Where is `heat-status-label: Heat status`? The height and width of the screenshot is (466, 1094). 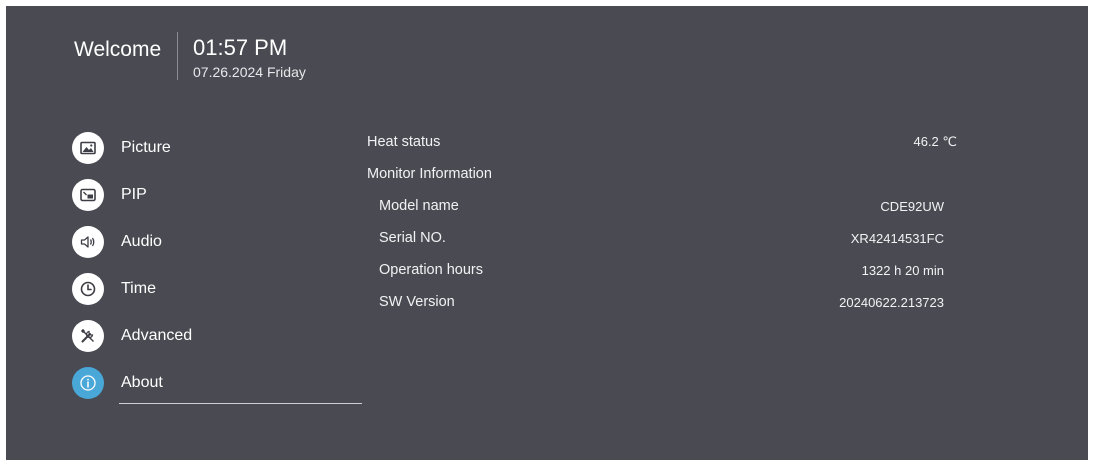 heat-status-label: Heat status is located at coordinates (404, 142).